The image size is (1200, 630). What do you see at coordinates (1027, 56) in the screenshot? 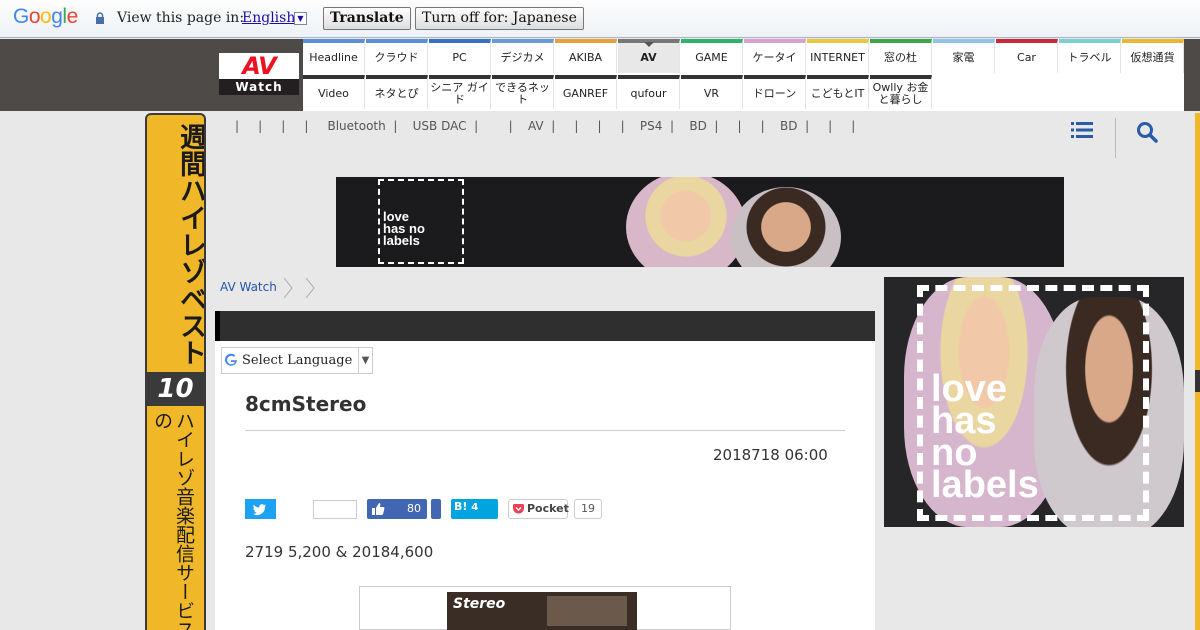
I see `nav-item: Car` at bounding box center [1027, 56].